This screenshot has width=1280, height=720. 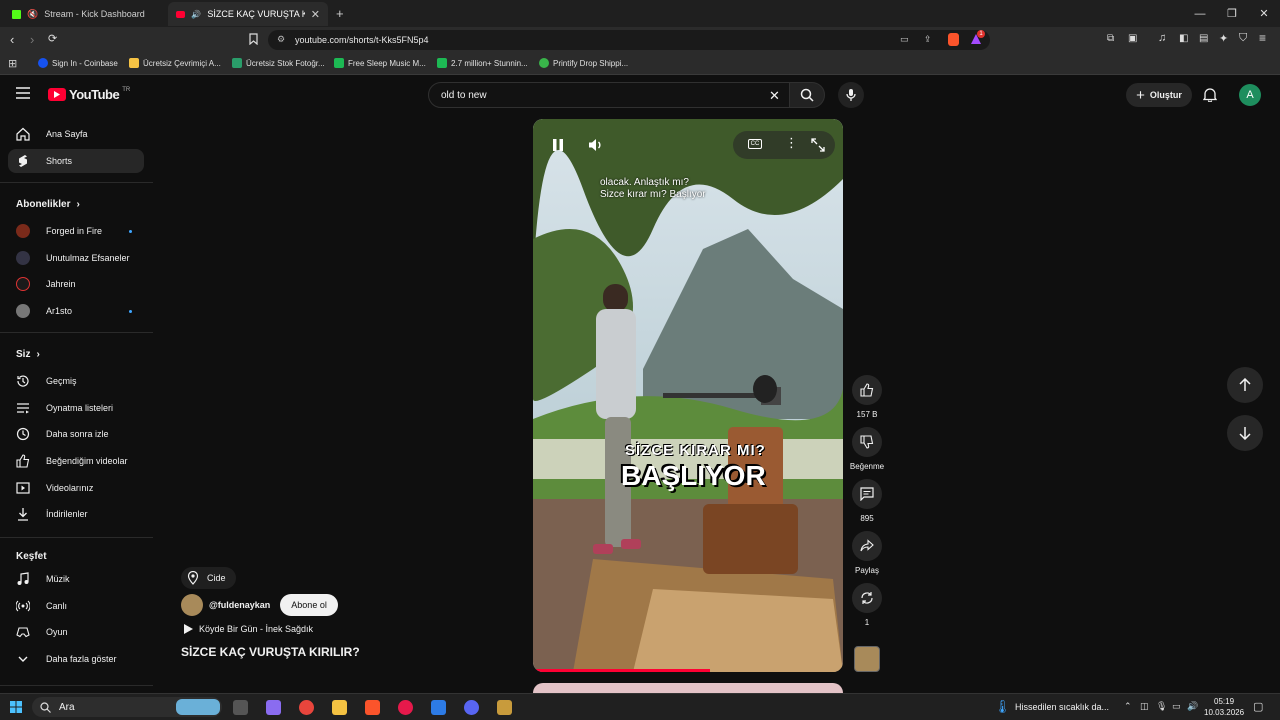 I want to click on speaker-tray-icon: 🔊, so click(x=1192, y=706).